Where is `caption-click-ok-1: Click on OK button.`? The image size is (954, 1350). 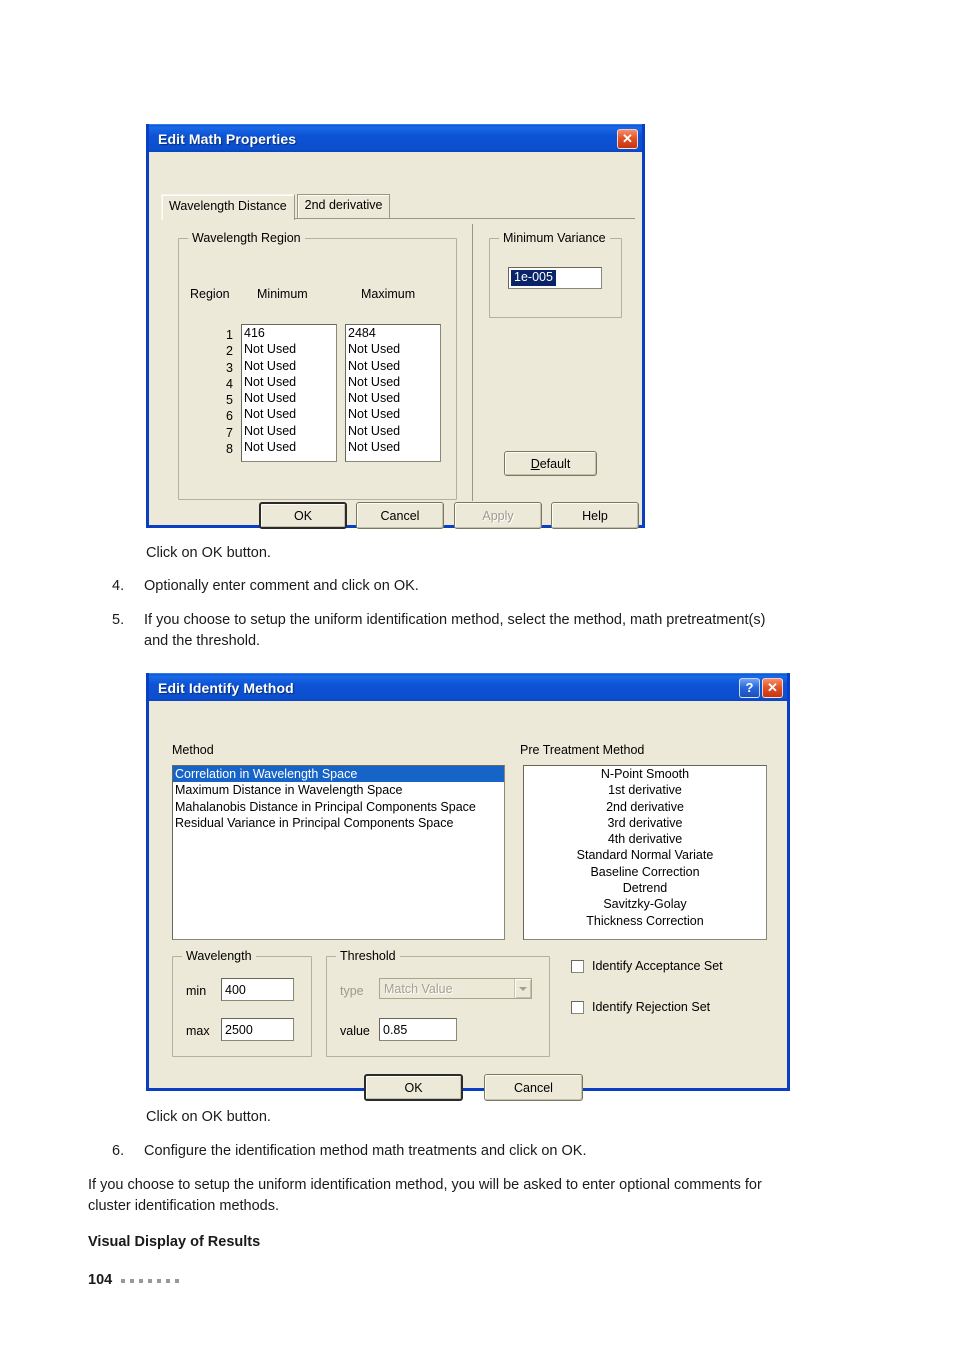 caption-click-ok-1: Click on OK button. is located at coordinates (208, 553).